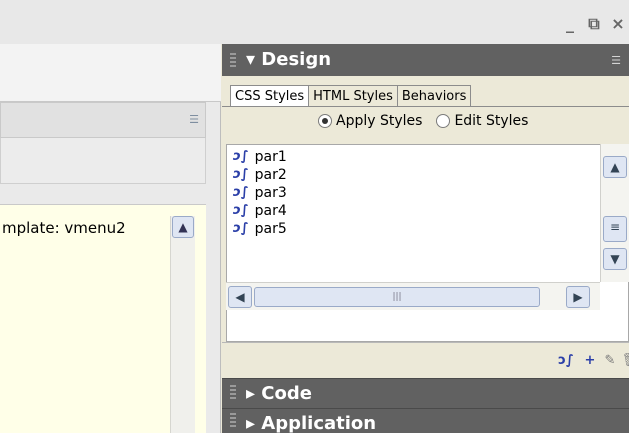 The image size is (629, 433). What do you see at coordinates (425, 393) in the screenshot?
I see `code-panel-header: ▸ Code` at bounding box center [425, 393].